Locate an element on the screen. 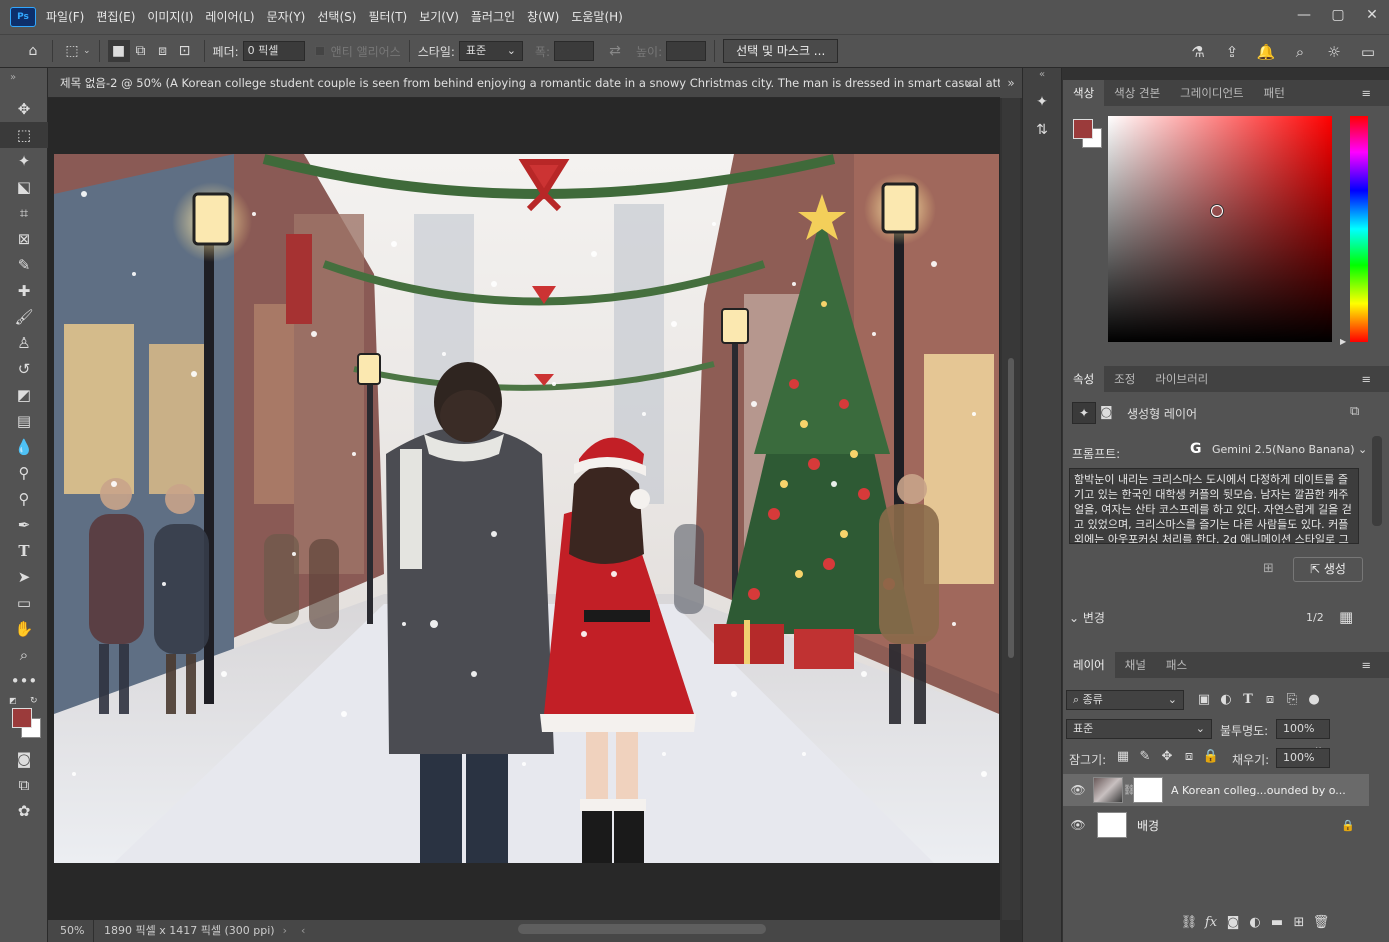  generate-button: ⇱ 생성 is located at coordinates (1328, 569).